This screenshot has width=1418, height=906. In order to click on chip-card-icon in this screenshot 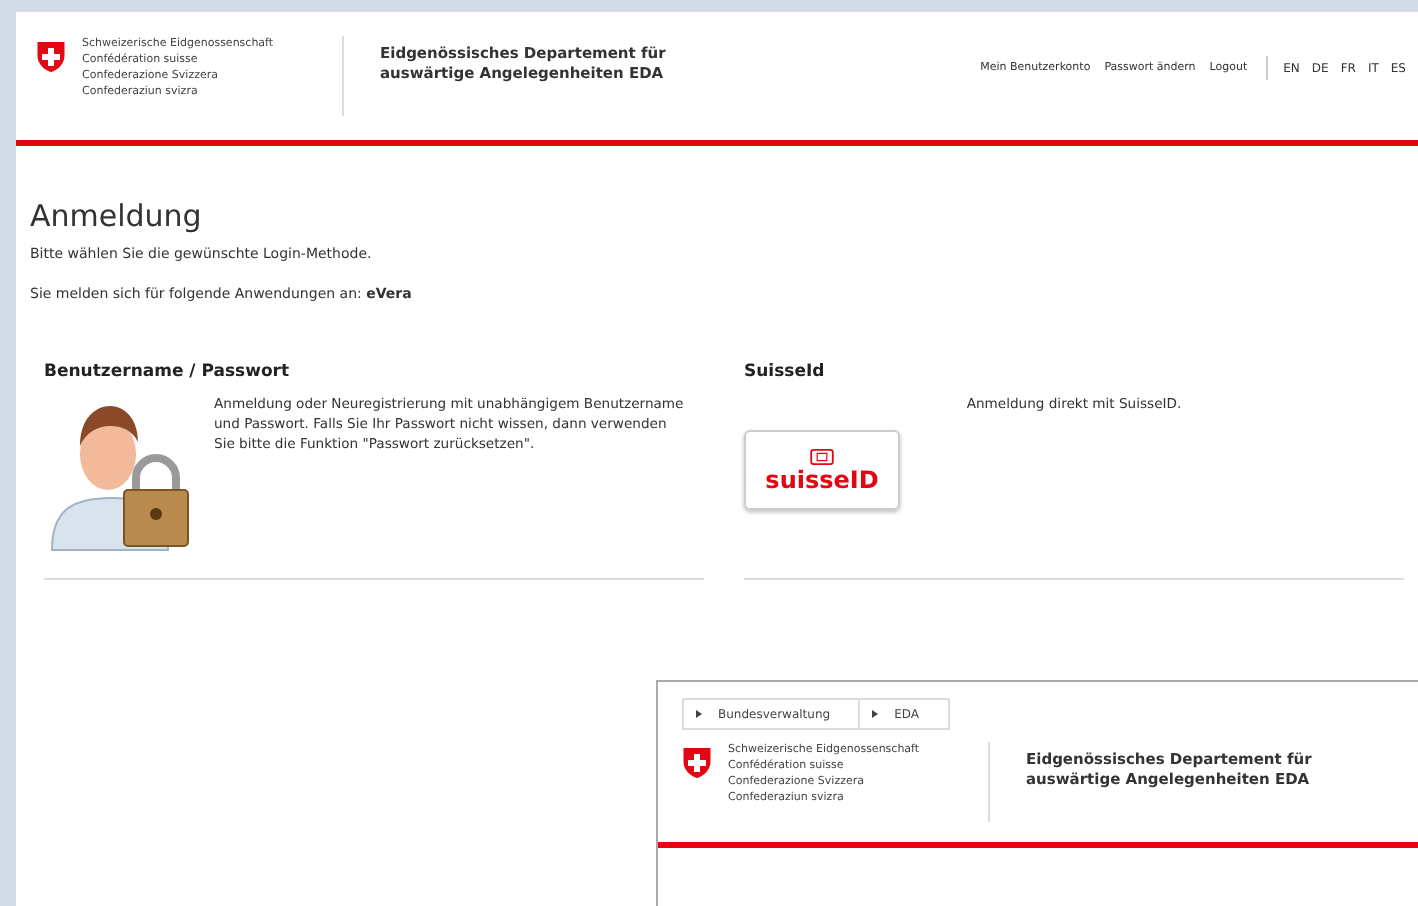, I will do `click(822, 456)`.